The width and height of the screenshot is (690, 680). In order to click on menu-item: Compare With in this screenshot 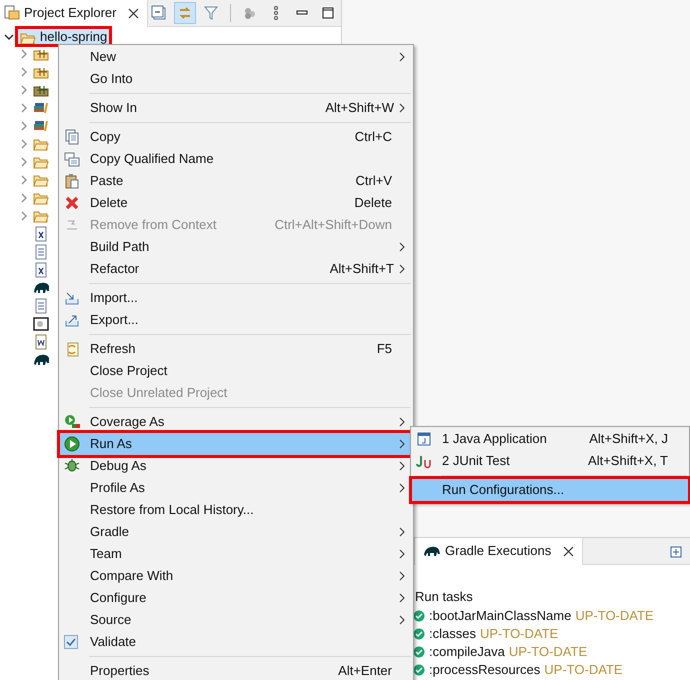, I will do `click(236, 576)`.